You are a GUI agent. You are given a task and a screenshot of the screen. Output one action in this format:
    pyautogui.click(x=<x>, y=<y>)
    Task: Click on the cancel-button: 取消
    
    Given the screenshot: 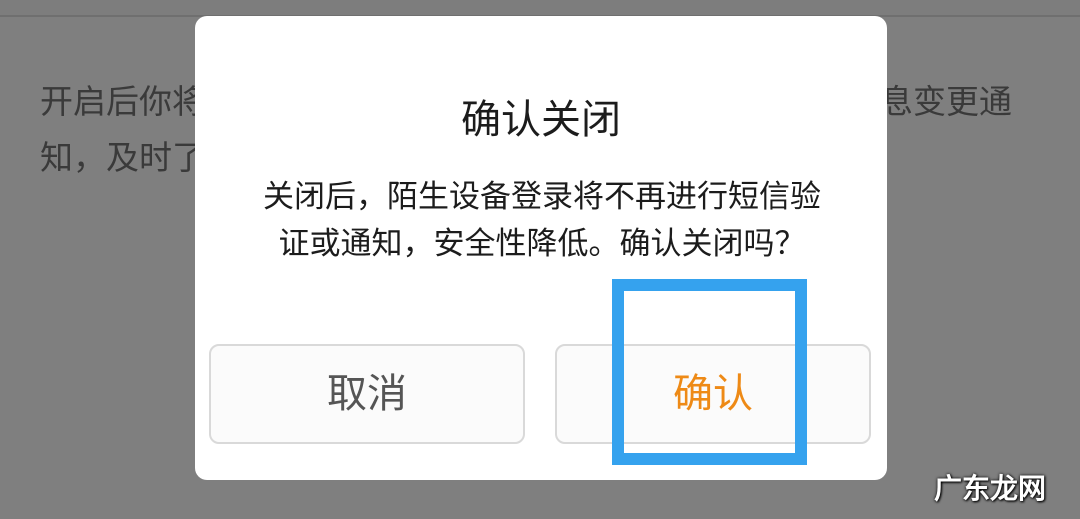 What is the action you would take?
    pyautogui.click(x=367, y=394)
    